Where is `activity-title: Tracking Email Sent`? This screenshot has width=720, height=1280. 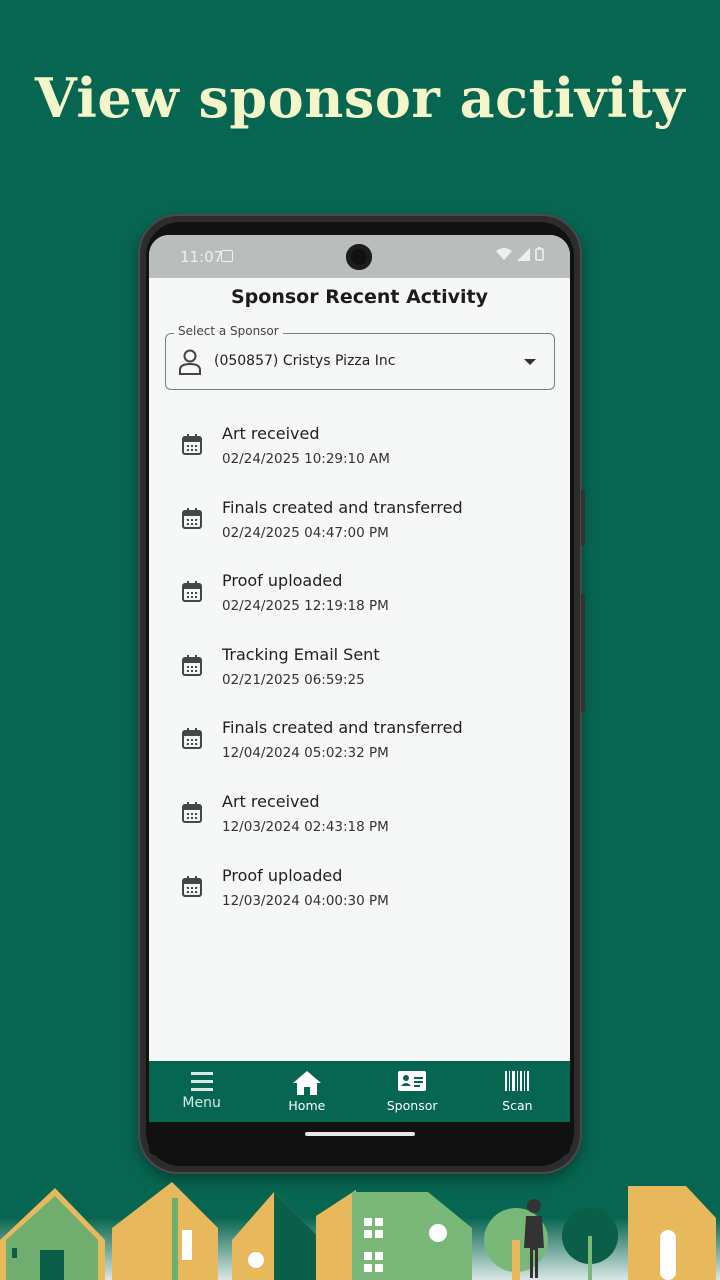 activity-title: Tracking Email Sent is located at coordinates (301, 654).